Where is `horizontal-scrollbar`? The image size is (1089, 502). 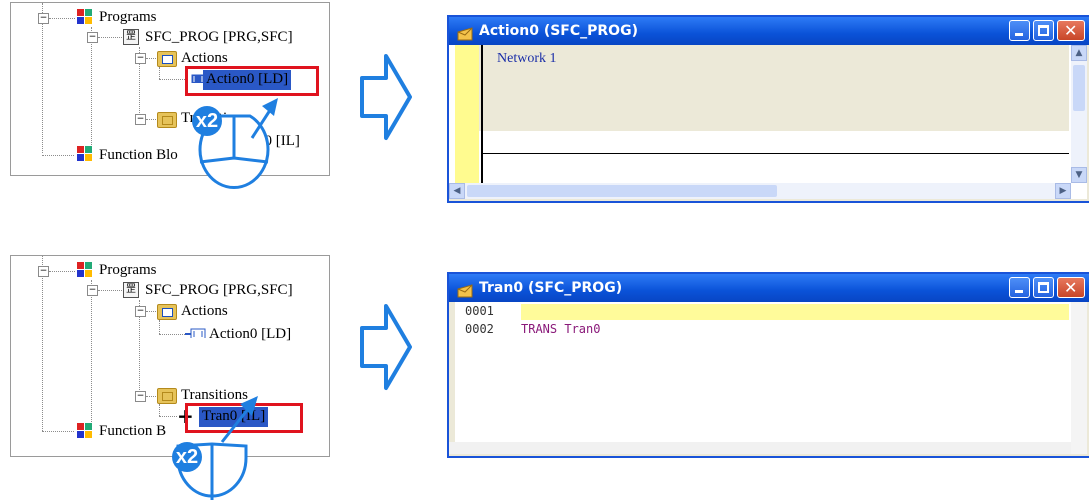 horizontal-scrollbar is located at coordinates (760, 448).